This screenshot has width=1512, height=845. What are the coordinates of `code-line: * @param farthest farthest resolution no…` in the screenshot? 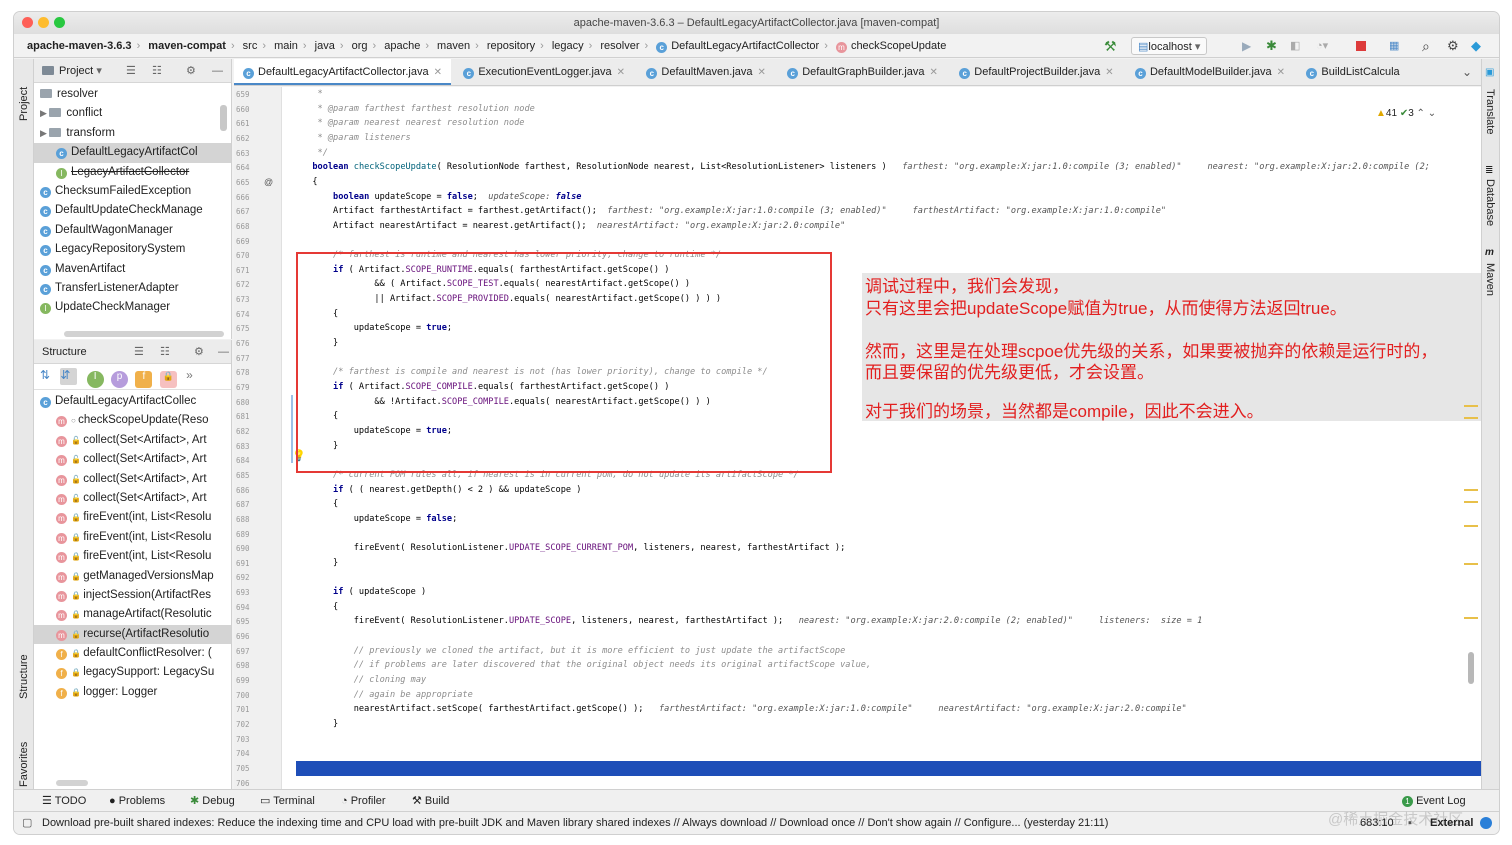 It's located at (418, 109).